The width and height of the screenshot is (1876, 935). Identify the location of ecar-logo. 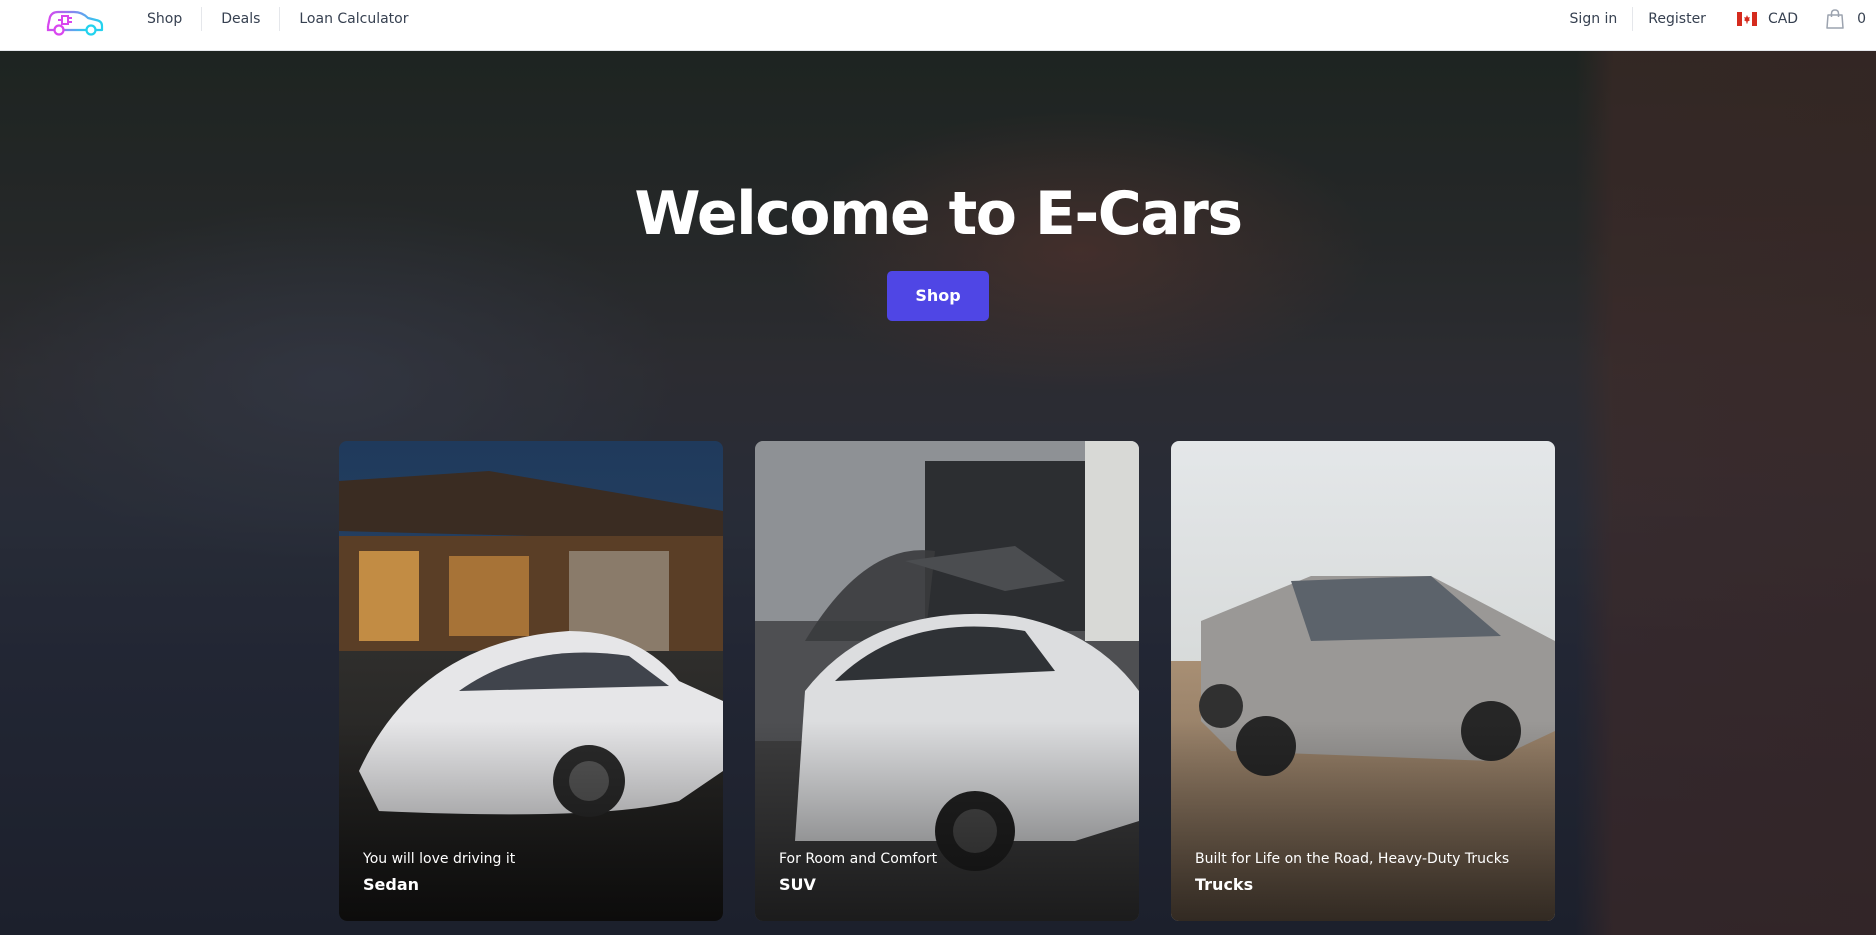
(75, 21).